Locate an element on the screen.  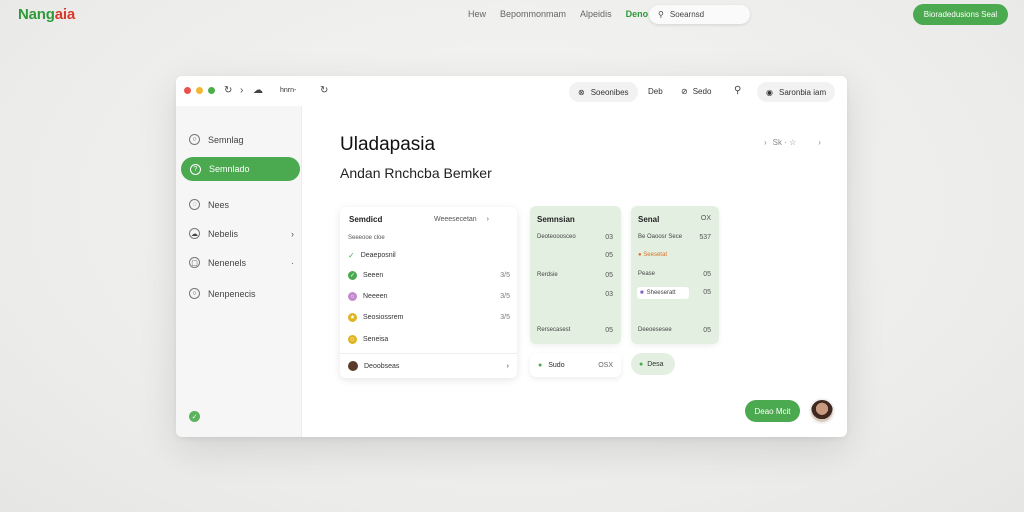
toolbar-account-pill: ◉ Saronbia iam is located at coordinates (796, 92).